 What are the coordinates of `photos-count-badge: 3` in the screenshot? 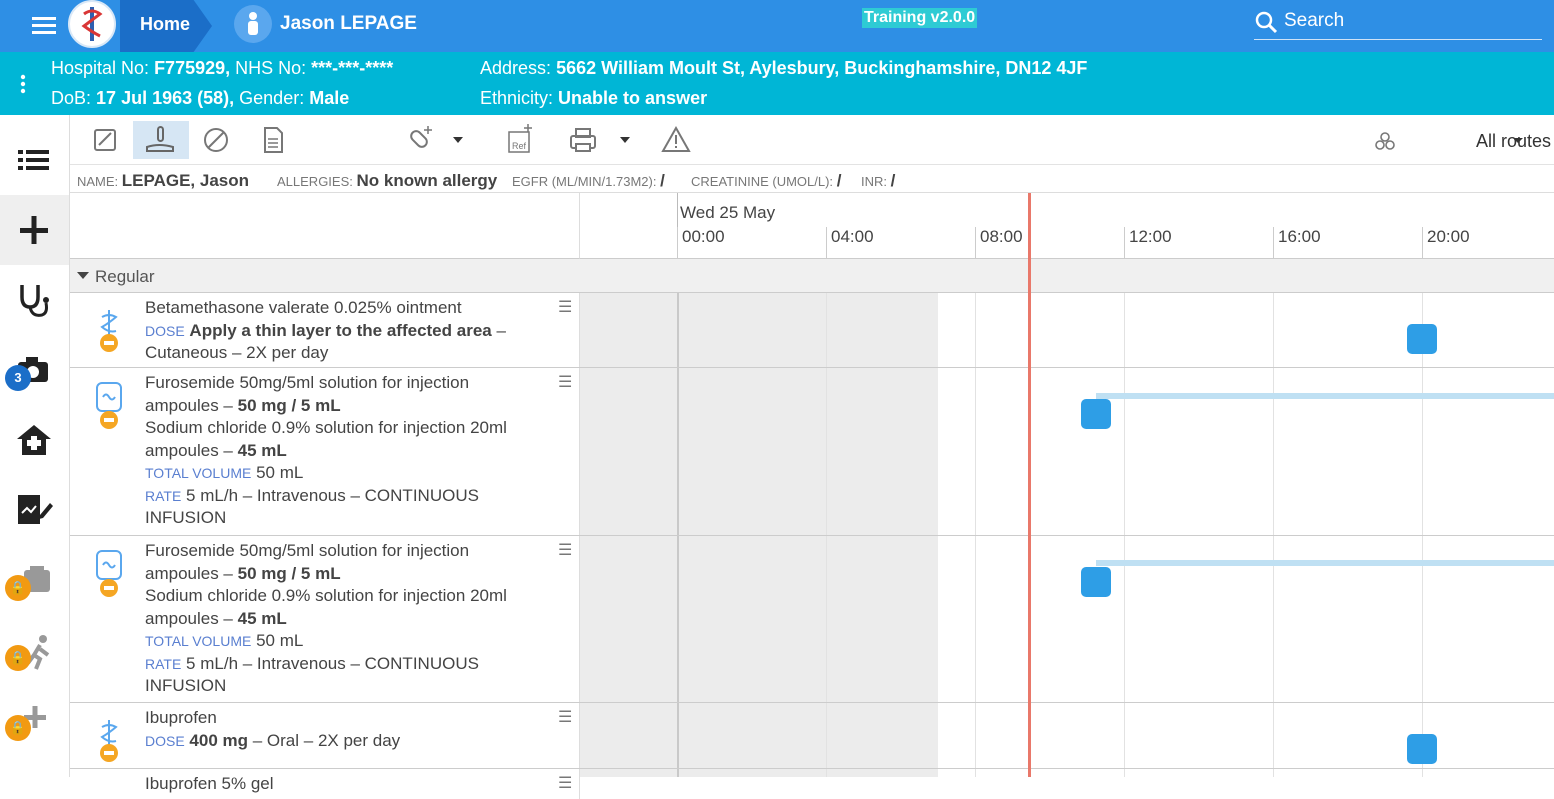 It's located at (18, 378).